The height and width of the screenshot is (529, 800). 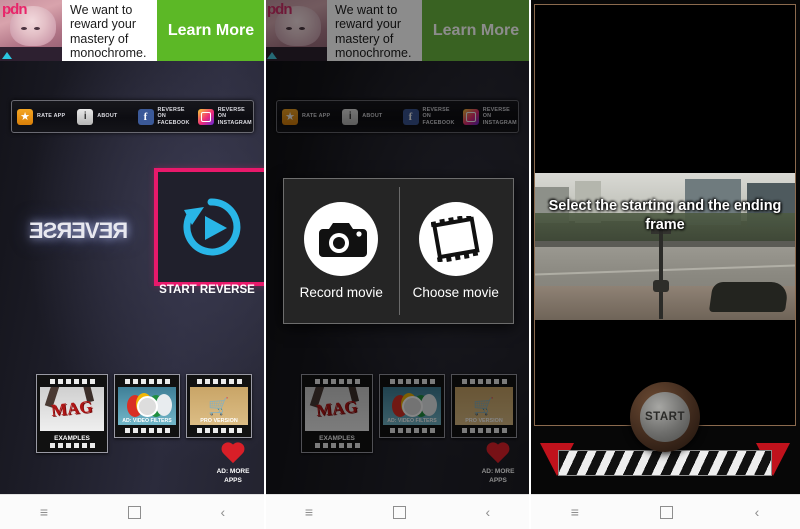 I want to click on camera-icon, so click(x=341, y=239).